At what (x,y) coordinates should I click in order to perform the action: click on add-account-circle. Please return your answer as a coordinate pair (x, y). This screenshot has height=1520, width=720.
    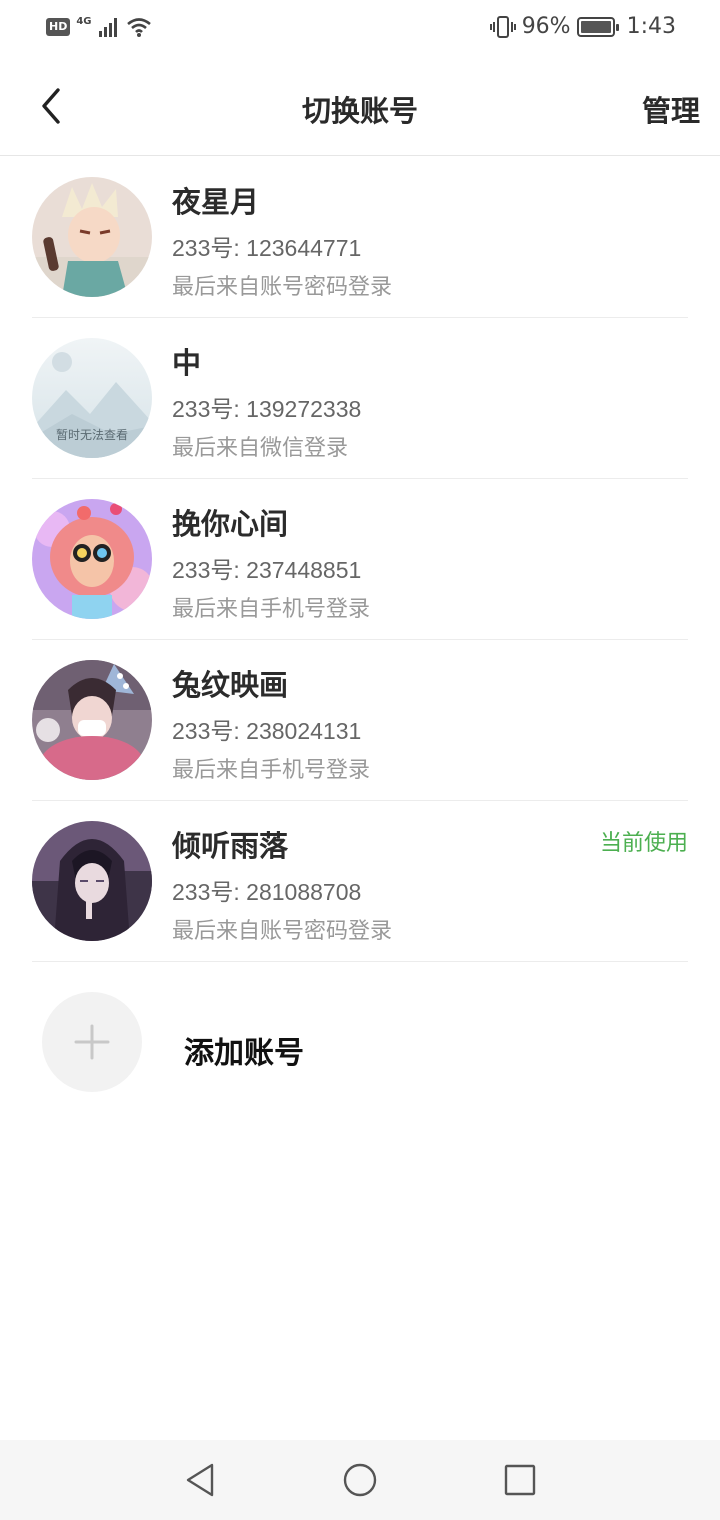
    Looking at the image, I should click on (92, 1042).